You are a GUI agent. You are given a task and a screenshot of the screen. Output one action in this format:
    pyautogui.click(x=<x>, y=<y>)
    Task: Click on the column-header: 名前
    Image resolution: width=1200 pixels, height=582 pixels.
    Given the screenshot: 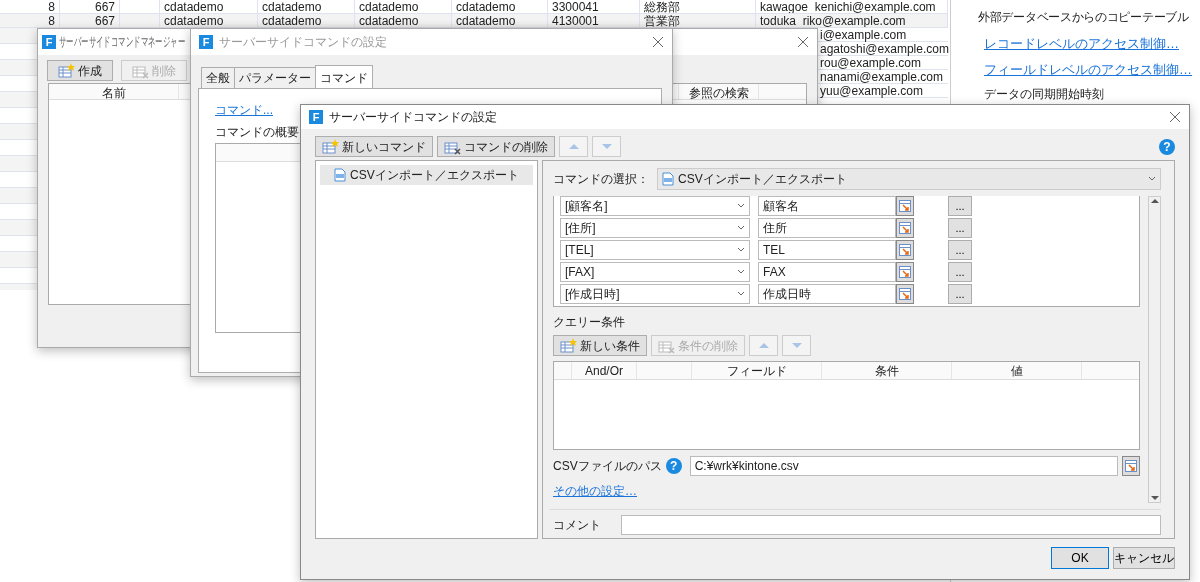 What is the action you would take?
    pyautogui.click(x=114, y=91)
    